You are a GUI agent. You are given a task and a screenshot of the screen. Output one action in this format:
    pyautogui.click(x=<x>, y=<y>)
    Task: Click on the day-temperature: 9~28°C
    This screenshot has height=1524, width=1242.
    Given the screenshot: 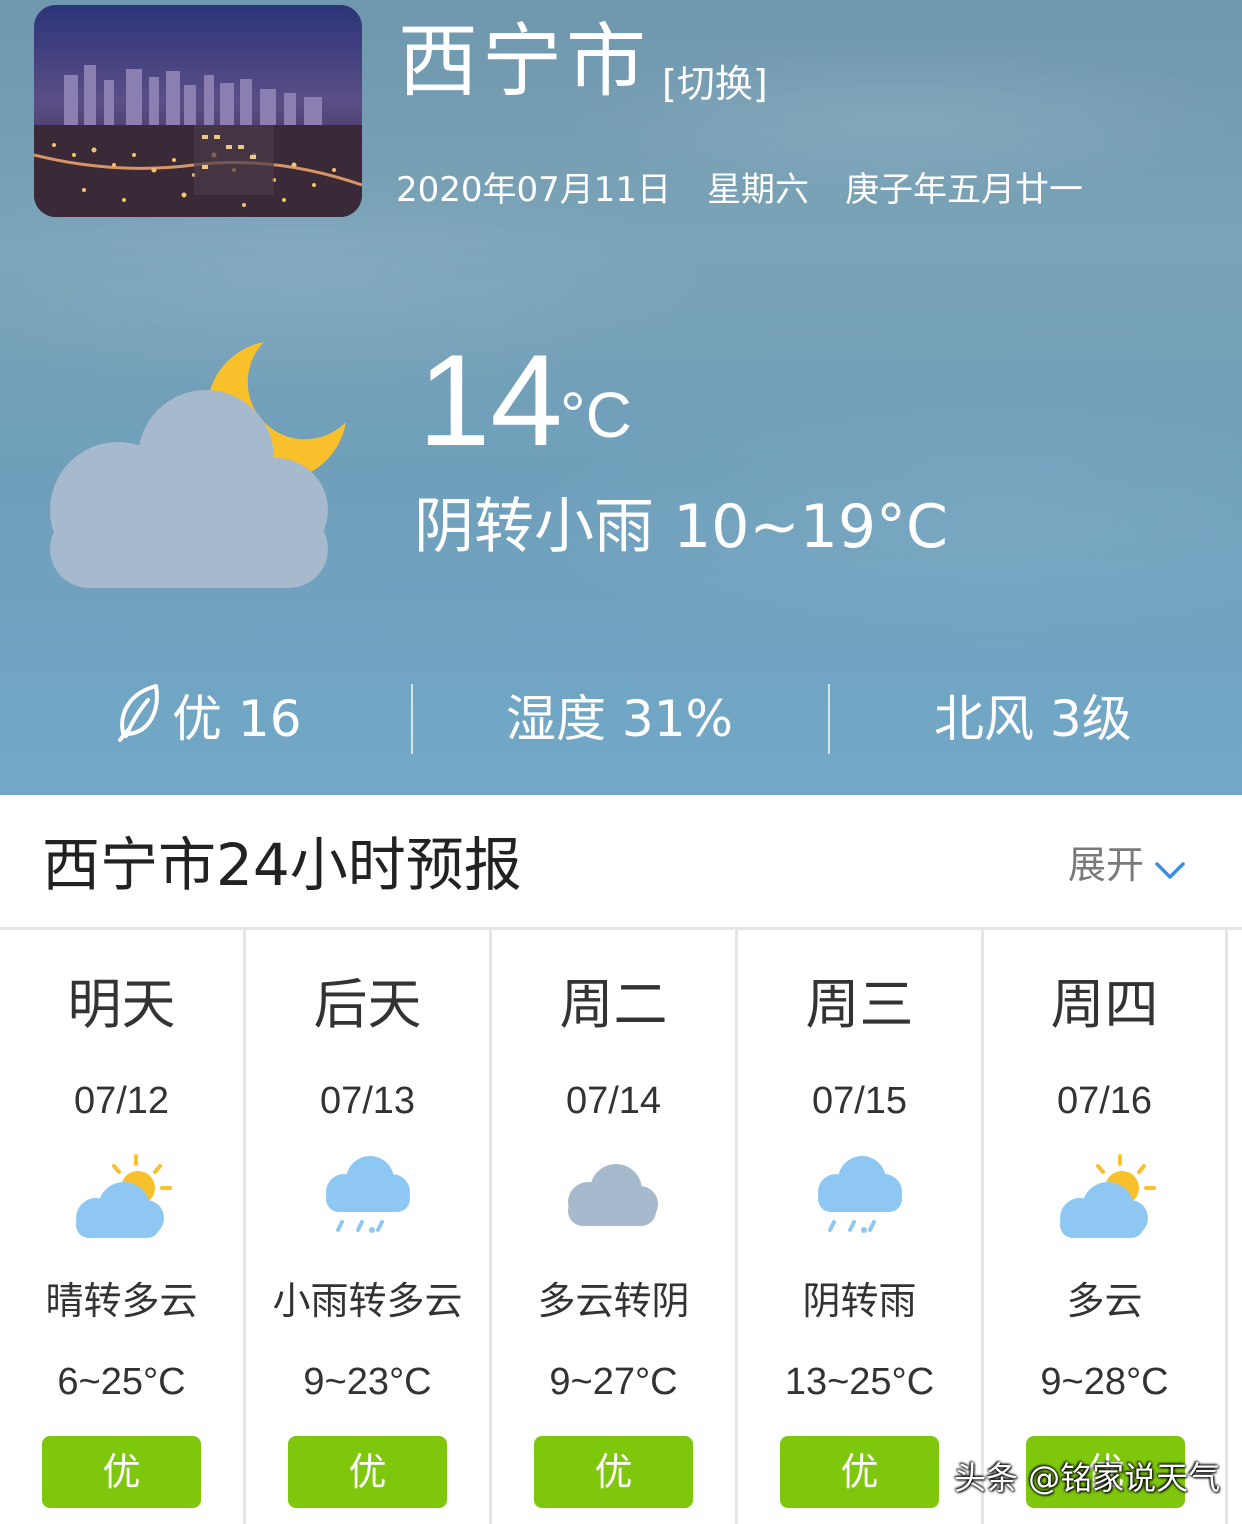 What is the action you would take?
    pyautogui.click(x=1104, y=1382)
    